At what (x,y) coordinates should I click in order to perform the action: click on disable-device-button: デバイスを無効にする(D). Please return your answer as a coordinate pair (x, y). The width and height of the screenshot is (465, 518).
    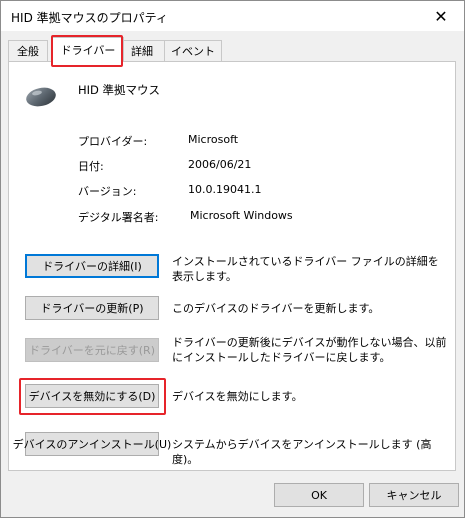
    Looking at the image, I should click on (92, 396).